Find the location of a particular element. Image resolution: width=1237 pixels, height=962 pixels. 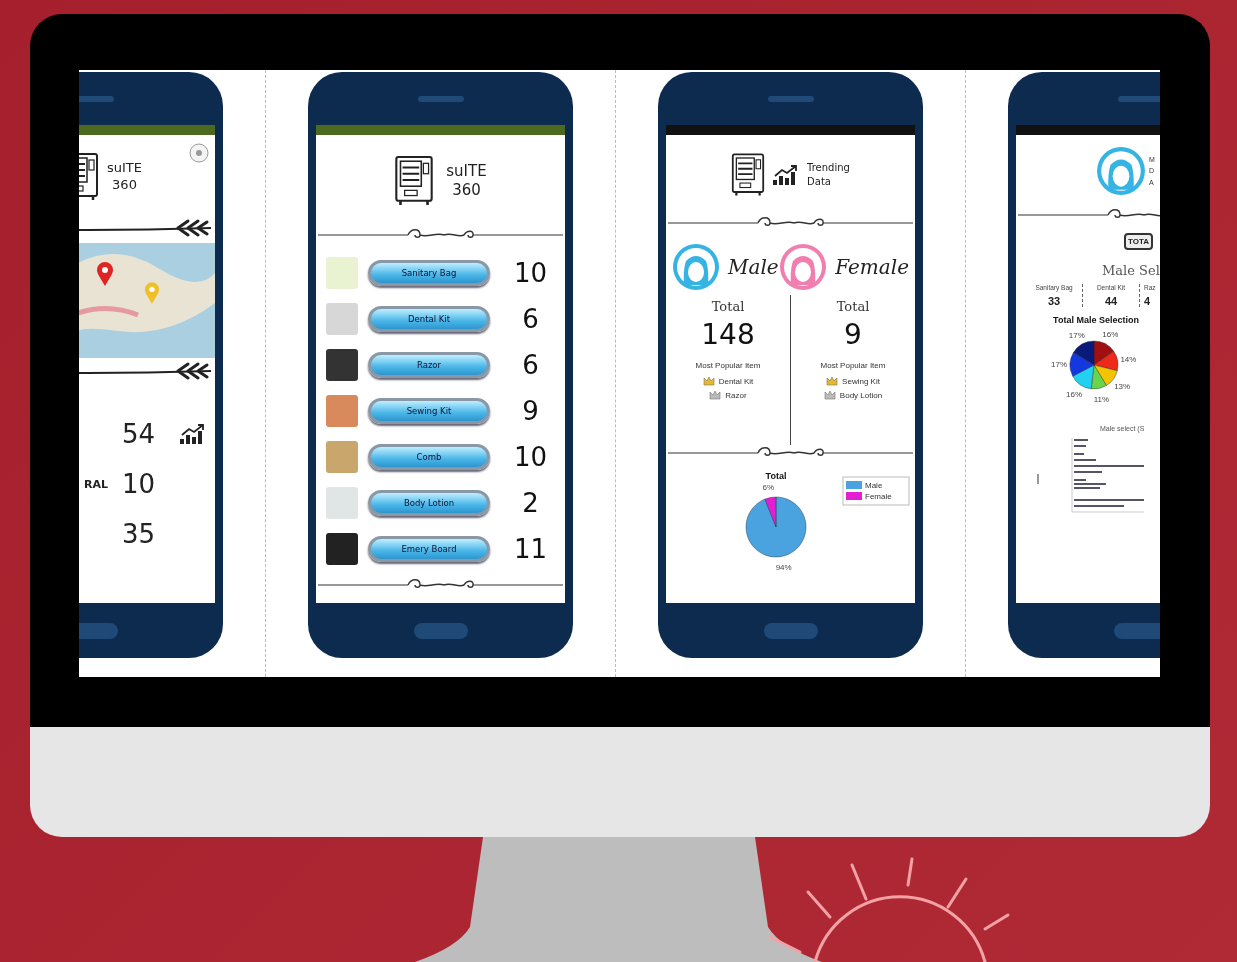

chart-title: Total is located at coordinates (776, 476).